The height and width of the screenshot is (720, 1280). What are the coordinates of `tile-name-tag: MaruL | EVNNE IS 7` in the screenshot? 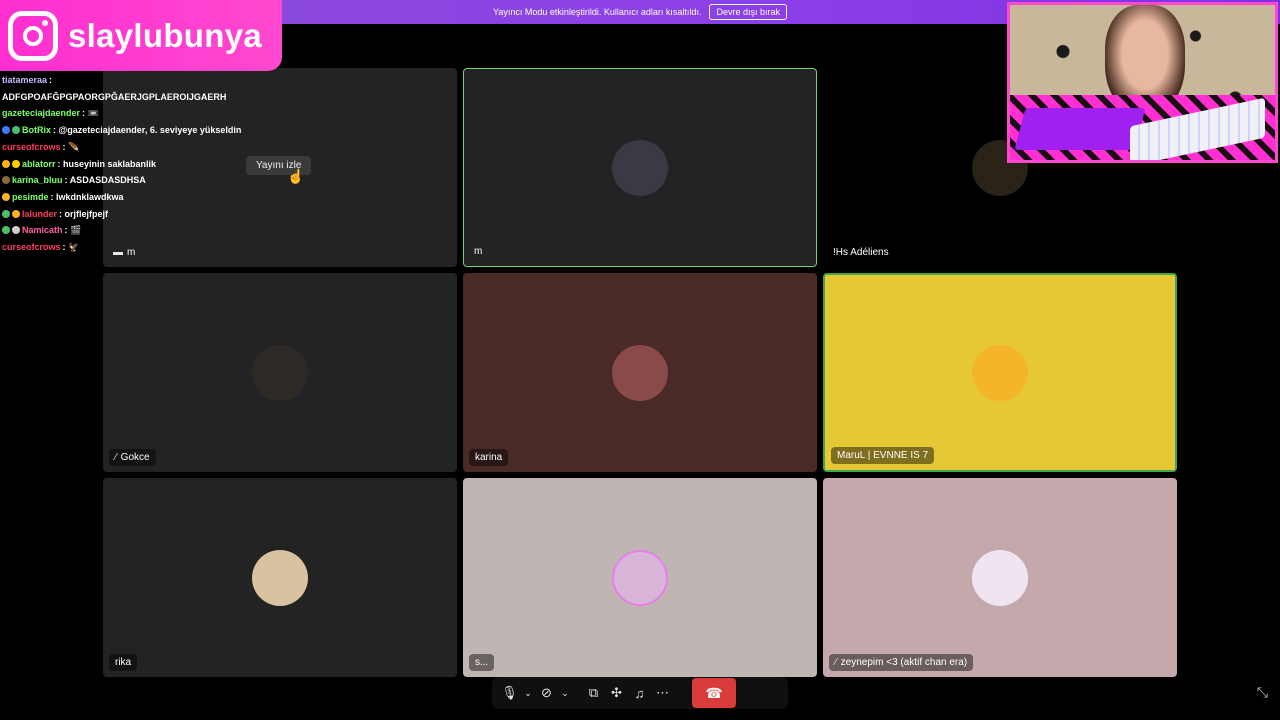 It's located at (883, 455).